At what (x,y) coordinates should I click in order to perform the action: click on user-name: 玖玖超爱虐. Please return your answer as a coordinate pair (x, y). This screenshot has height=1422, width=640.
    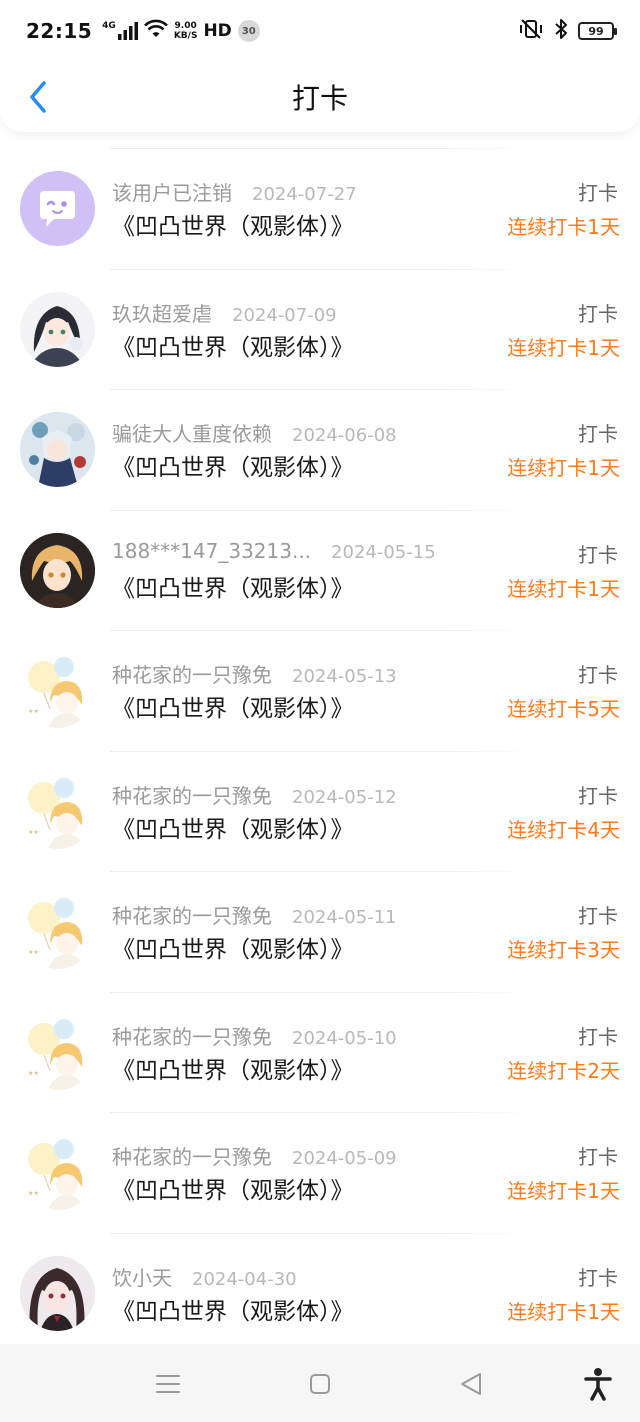
    Looking at the image, I should click on (162, 312).